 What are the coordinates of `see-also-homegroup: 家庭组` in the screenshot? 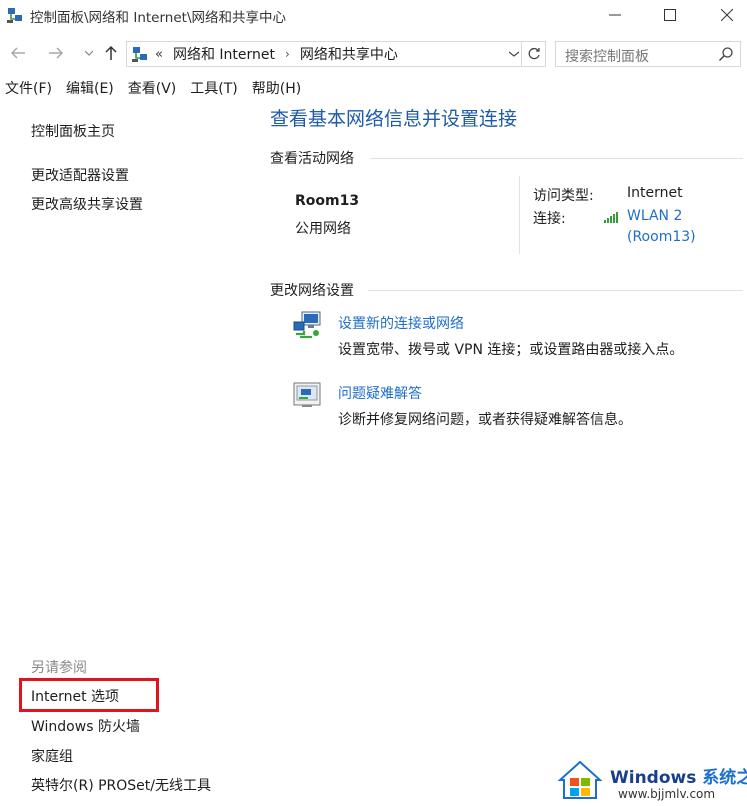 It's located at (52, 756).